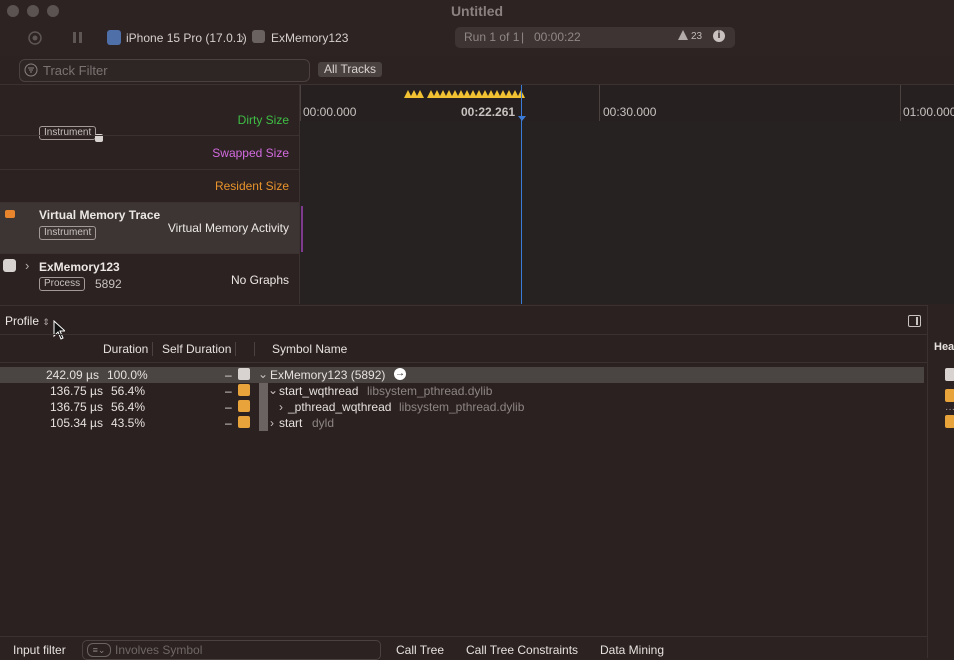  I want to click on row-duration: 105.34 µs, so click(76, 423).